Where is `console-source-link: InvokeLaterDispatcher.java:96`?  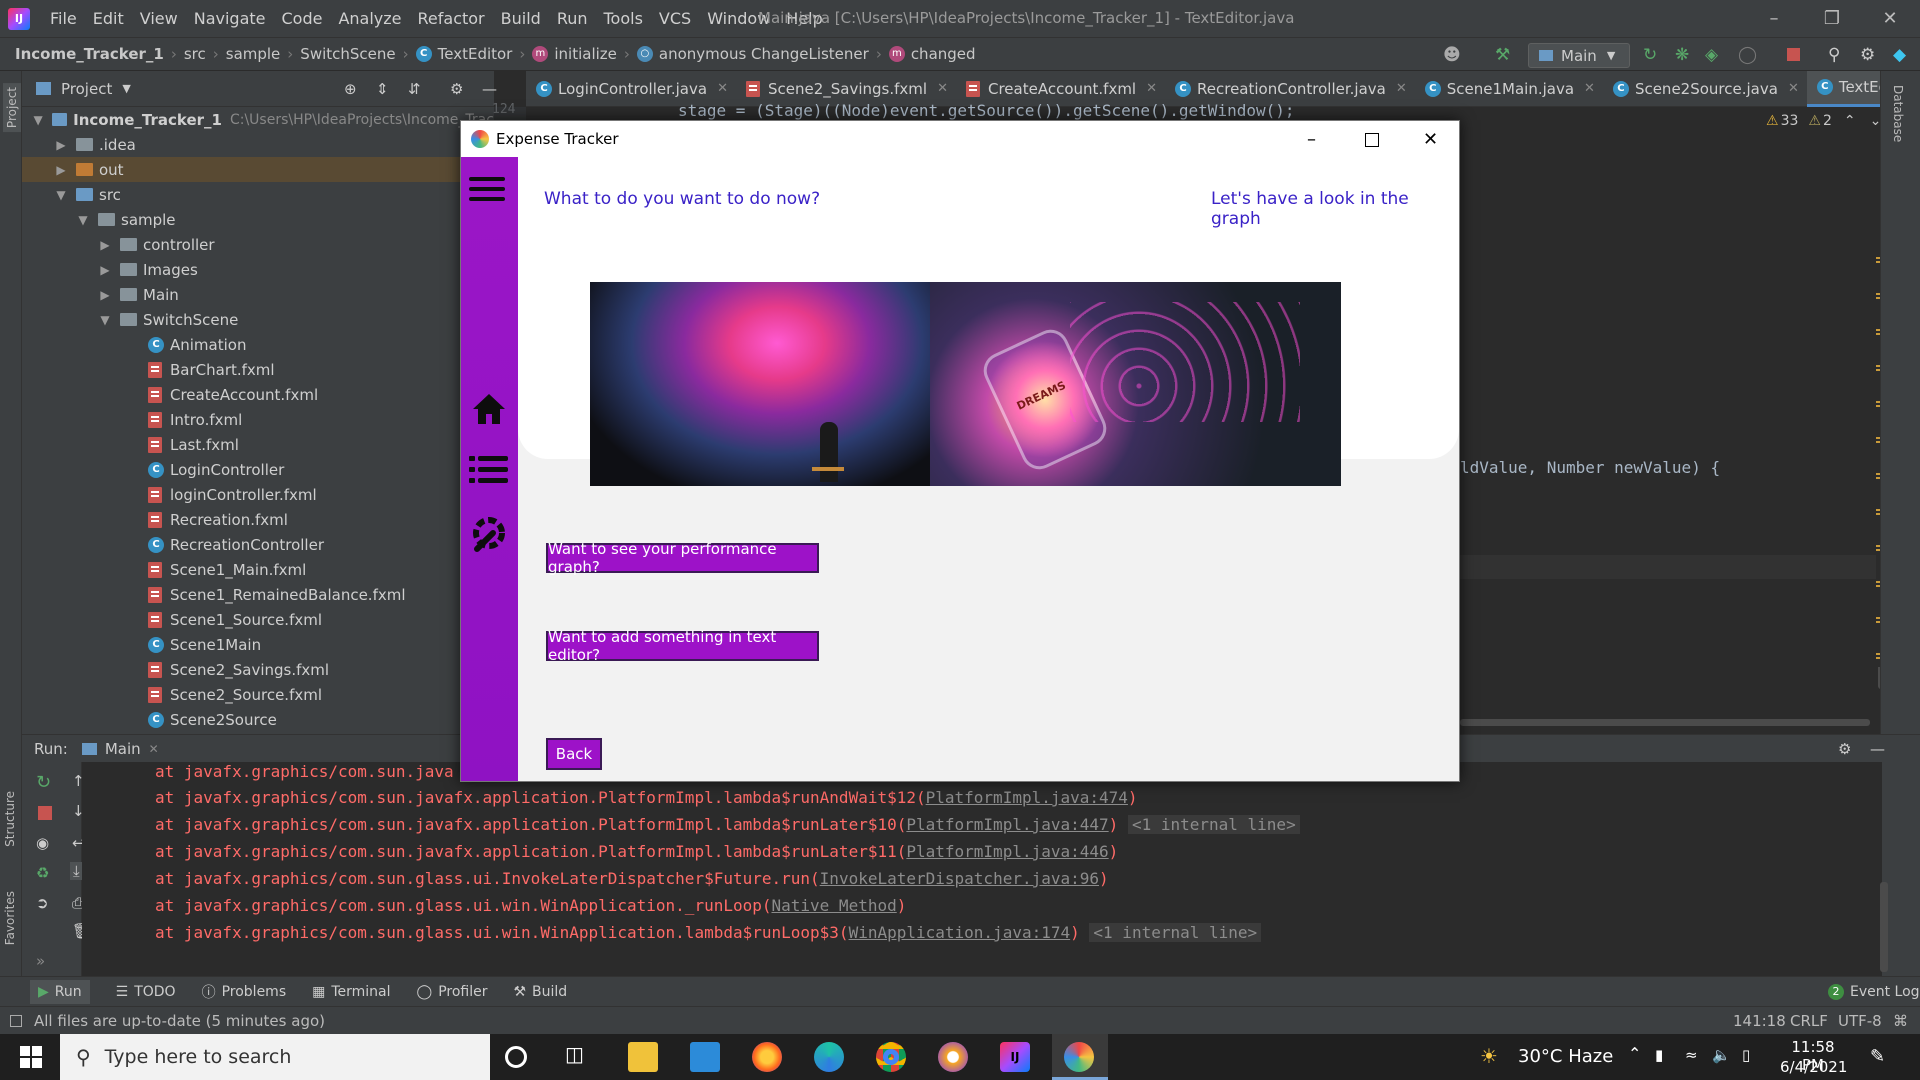
console-source-link: InvokeLaterDispatcher.java:96 is located at coordinates (959, 878).